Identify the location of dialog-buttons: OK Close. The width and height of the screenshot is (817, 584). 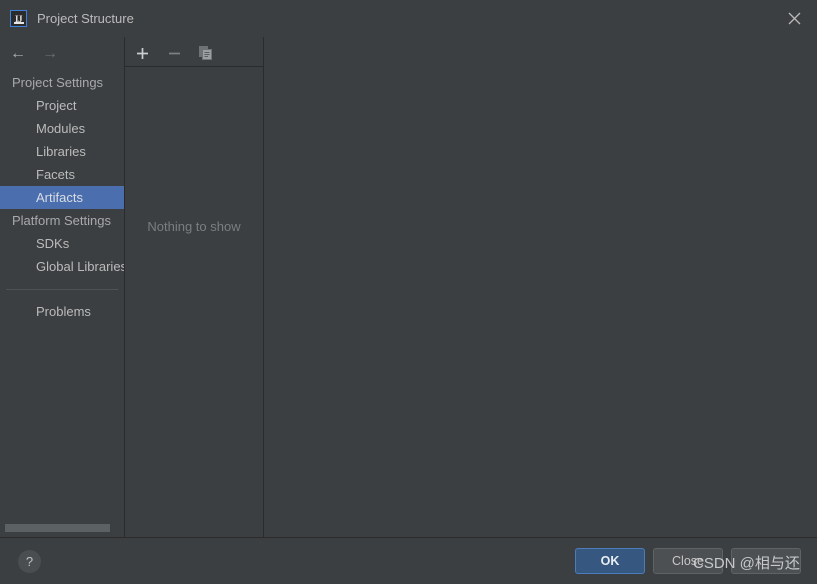
(688, 561).